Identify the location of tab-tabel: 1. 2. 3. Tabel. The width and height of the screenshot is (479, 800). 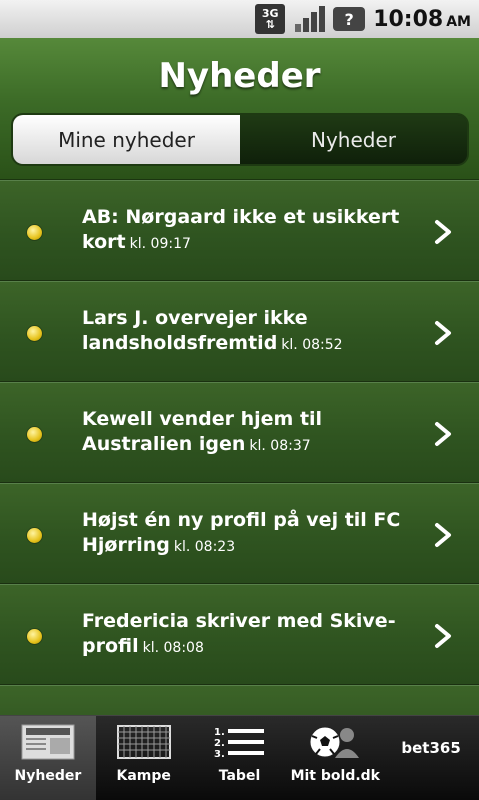
(240, 758).